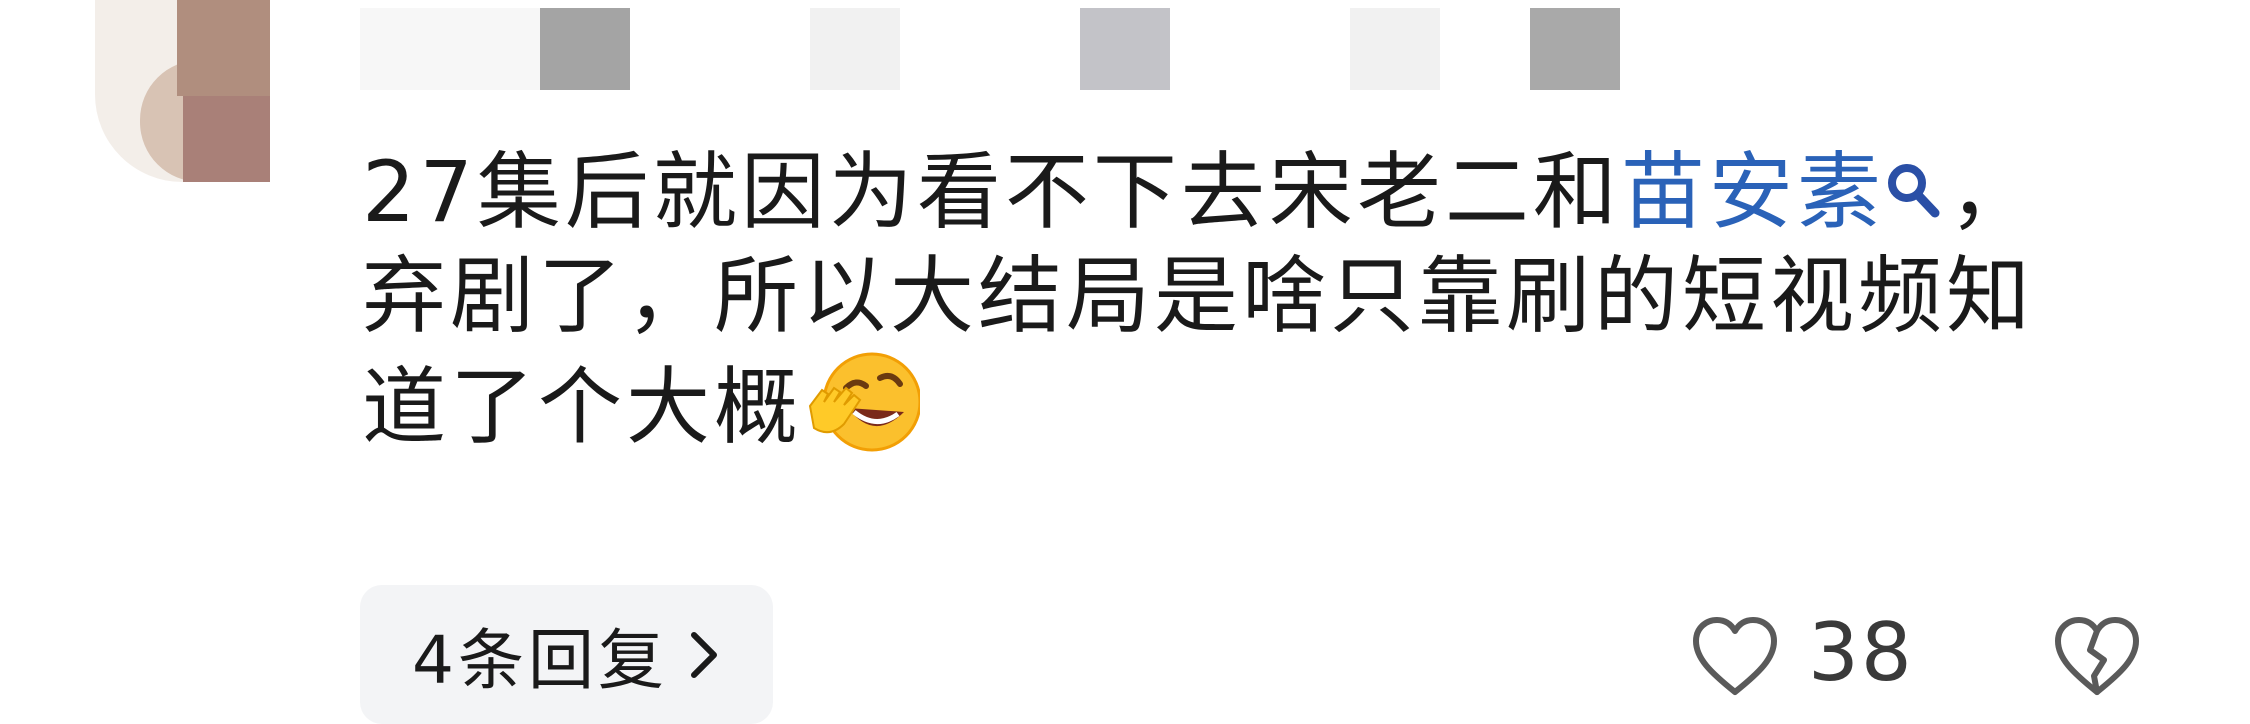  What do you see at coordinates (1861, 652) in the screenshot?
I see `like-count: 38` at bounding box center [1861, 652].